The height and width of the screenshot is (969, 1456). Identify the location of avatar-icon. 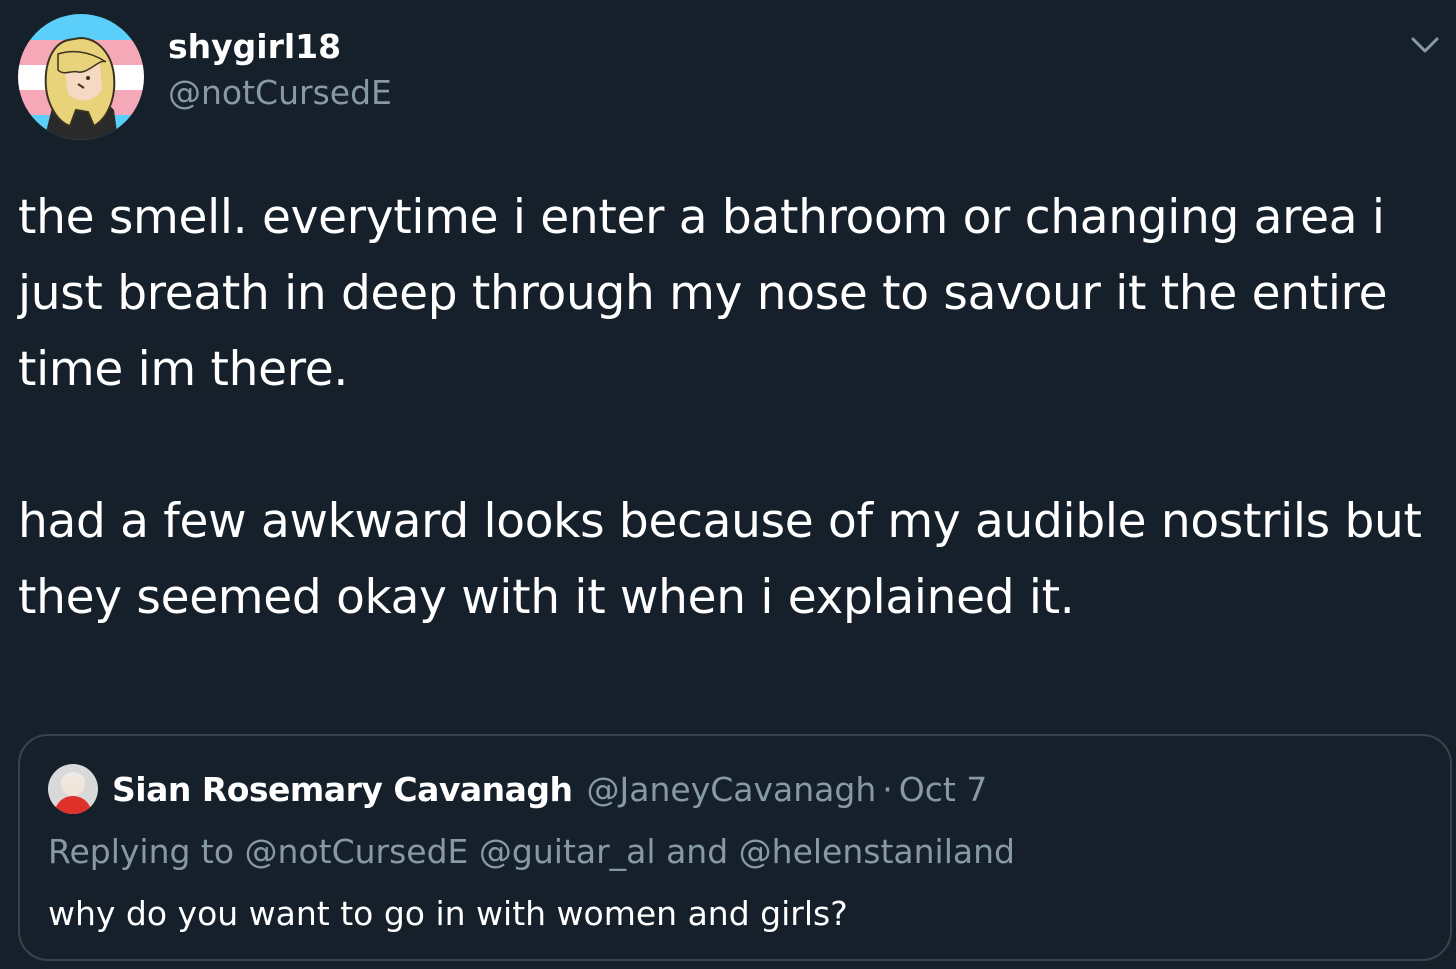
(81, 77).